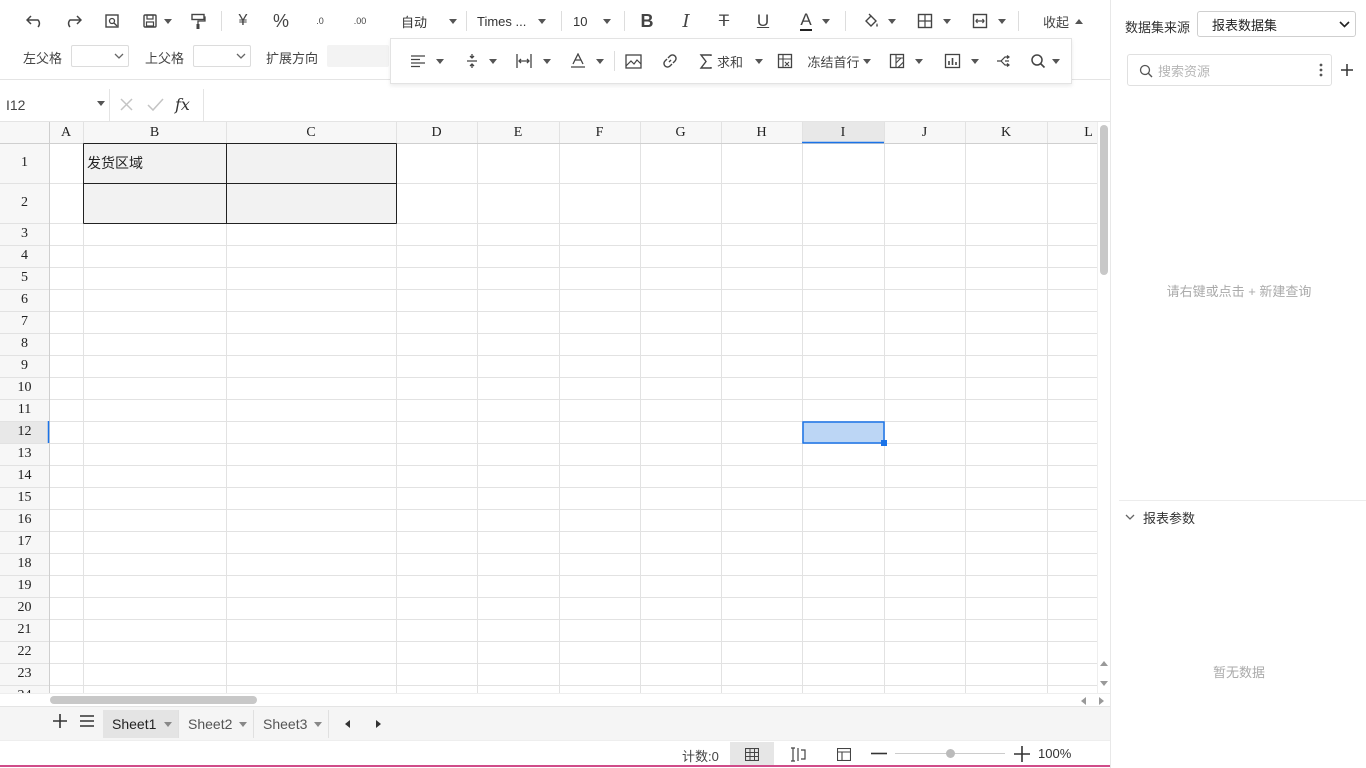 The width and height of the screenshot is (1366, 768). I want to click on more-options-icon, so click(1321, 70).